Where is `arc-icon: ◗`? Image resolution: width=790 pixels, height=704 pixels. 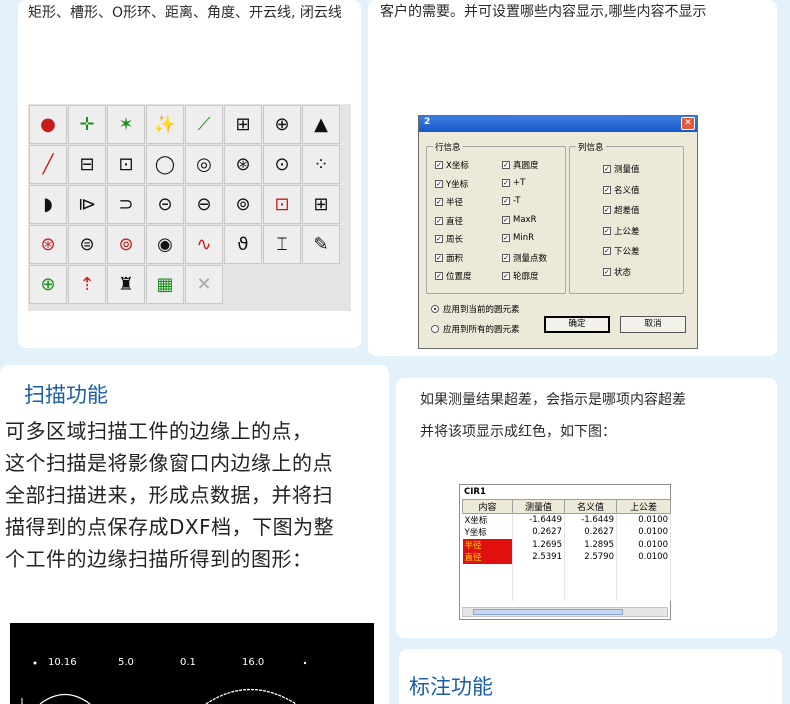
arc-icon: ◗ is located at coordinates (48, 204).